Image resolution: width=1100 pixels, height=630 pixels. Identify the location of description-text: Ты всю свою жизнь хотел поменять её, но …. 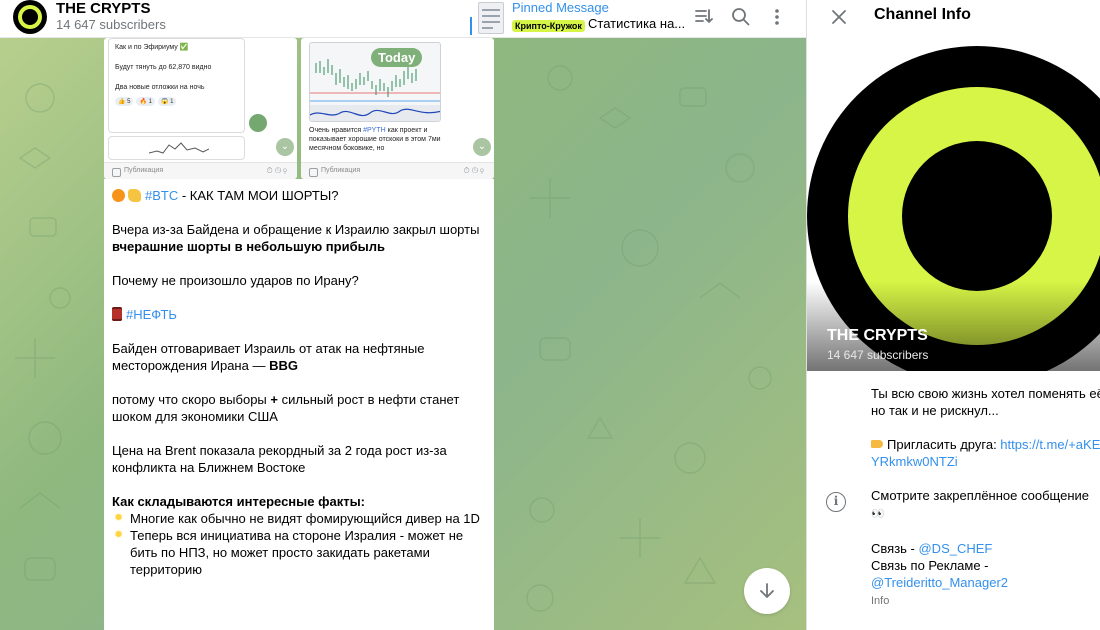
(985, 402).